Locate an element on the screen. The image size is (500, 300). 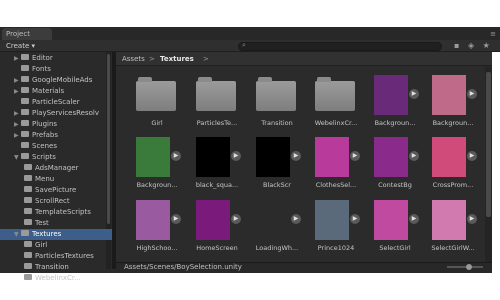
sidebar-item: ▼ Textures is located at coordinates (56, 234).